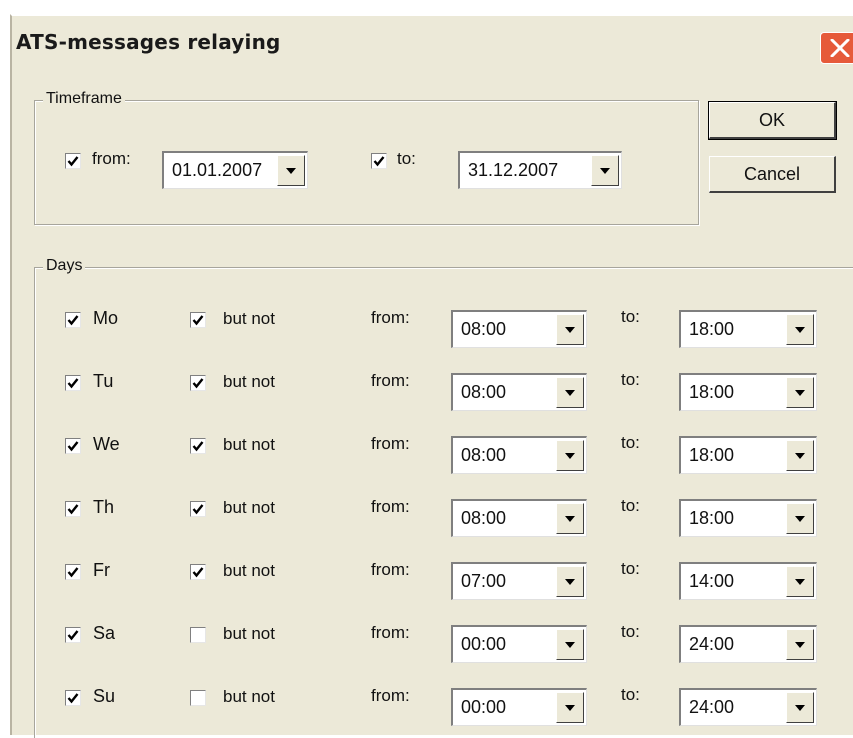 The image size is (853, 738). I want to click on to-date-combo: 31.12.2007, so click(540, 170).